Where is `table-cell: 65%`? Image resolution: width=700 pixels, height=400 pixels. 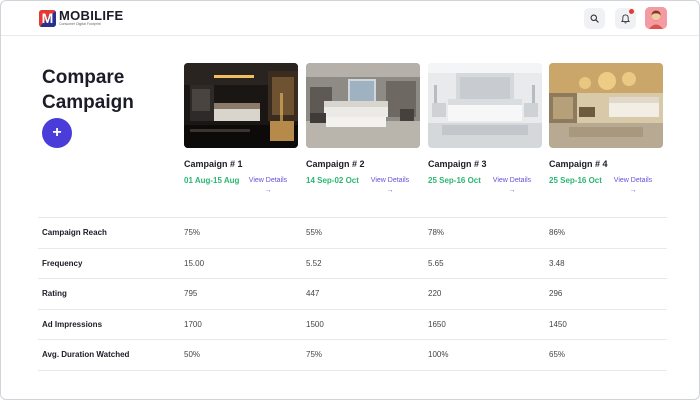 table-cell: 65% is located at coordinates (557, 354).